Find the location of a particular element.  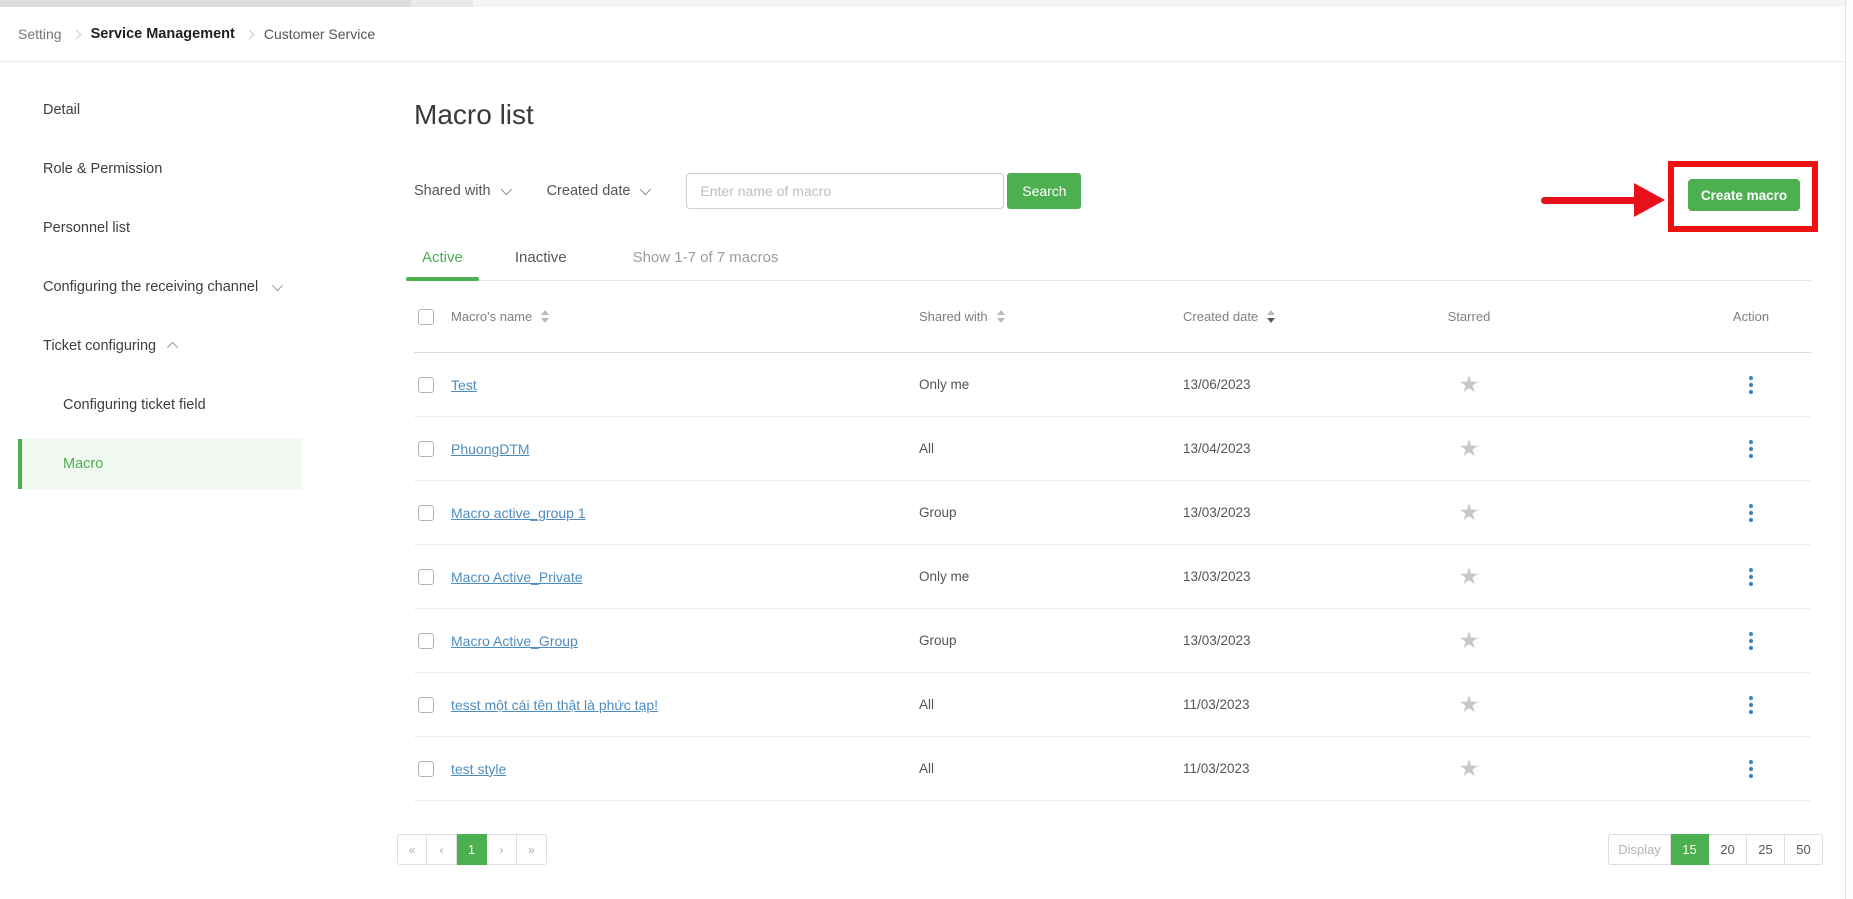

tab-inactive: Inactive is located at coordinates (541, 264).